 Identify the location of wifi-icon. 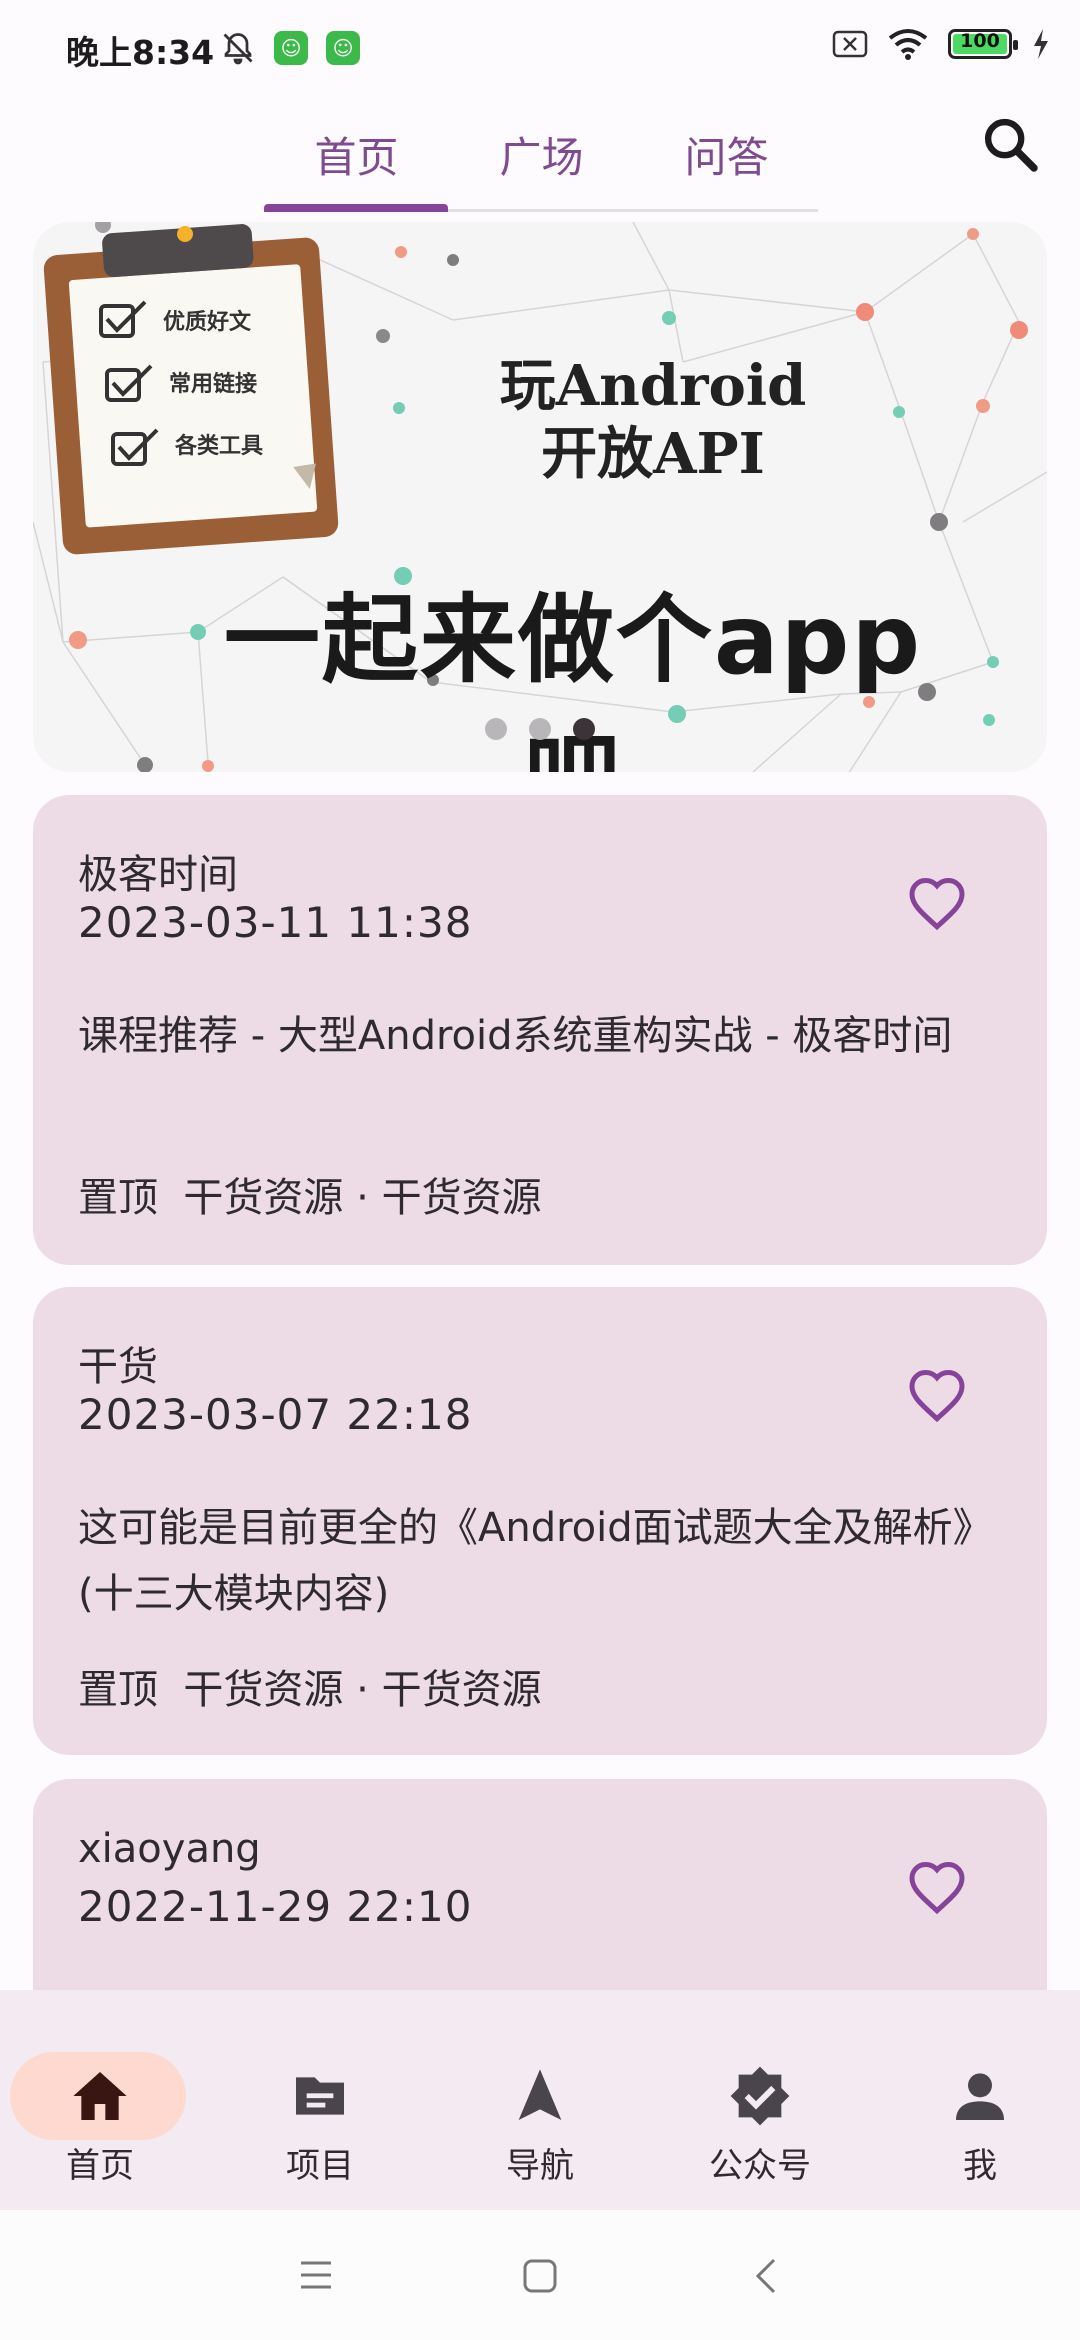
(908, 44).